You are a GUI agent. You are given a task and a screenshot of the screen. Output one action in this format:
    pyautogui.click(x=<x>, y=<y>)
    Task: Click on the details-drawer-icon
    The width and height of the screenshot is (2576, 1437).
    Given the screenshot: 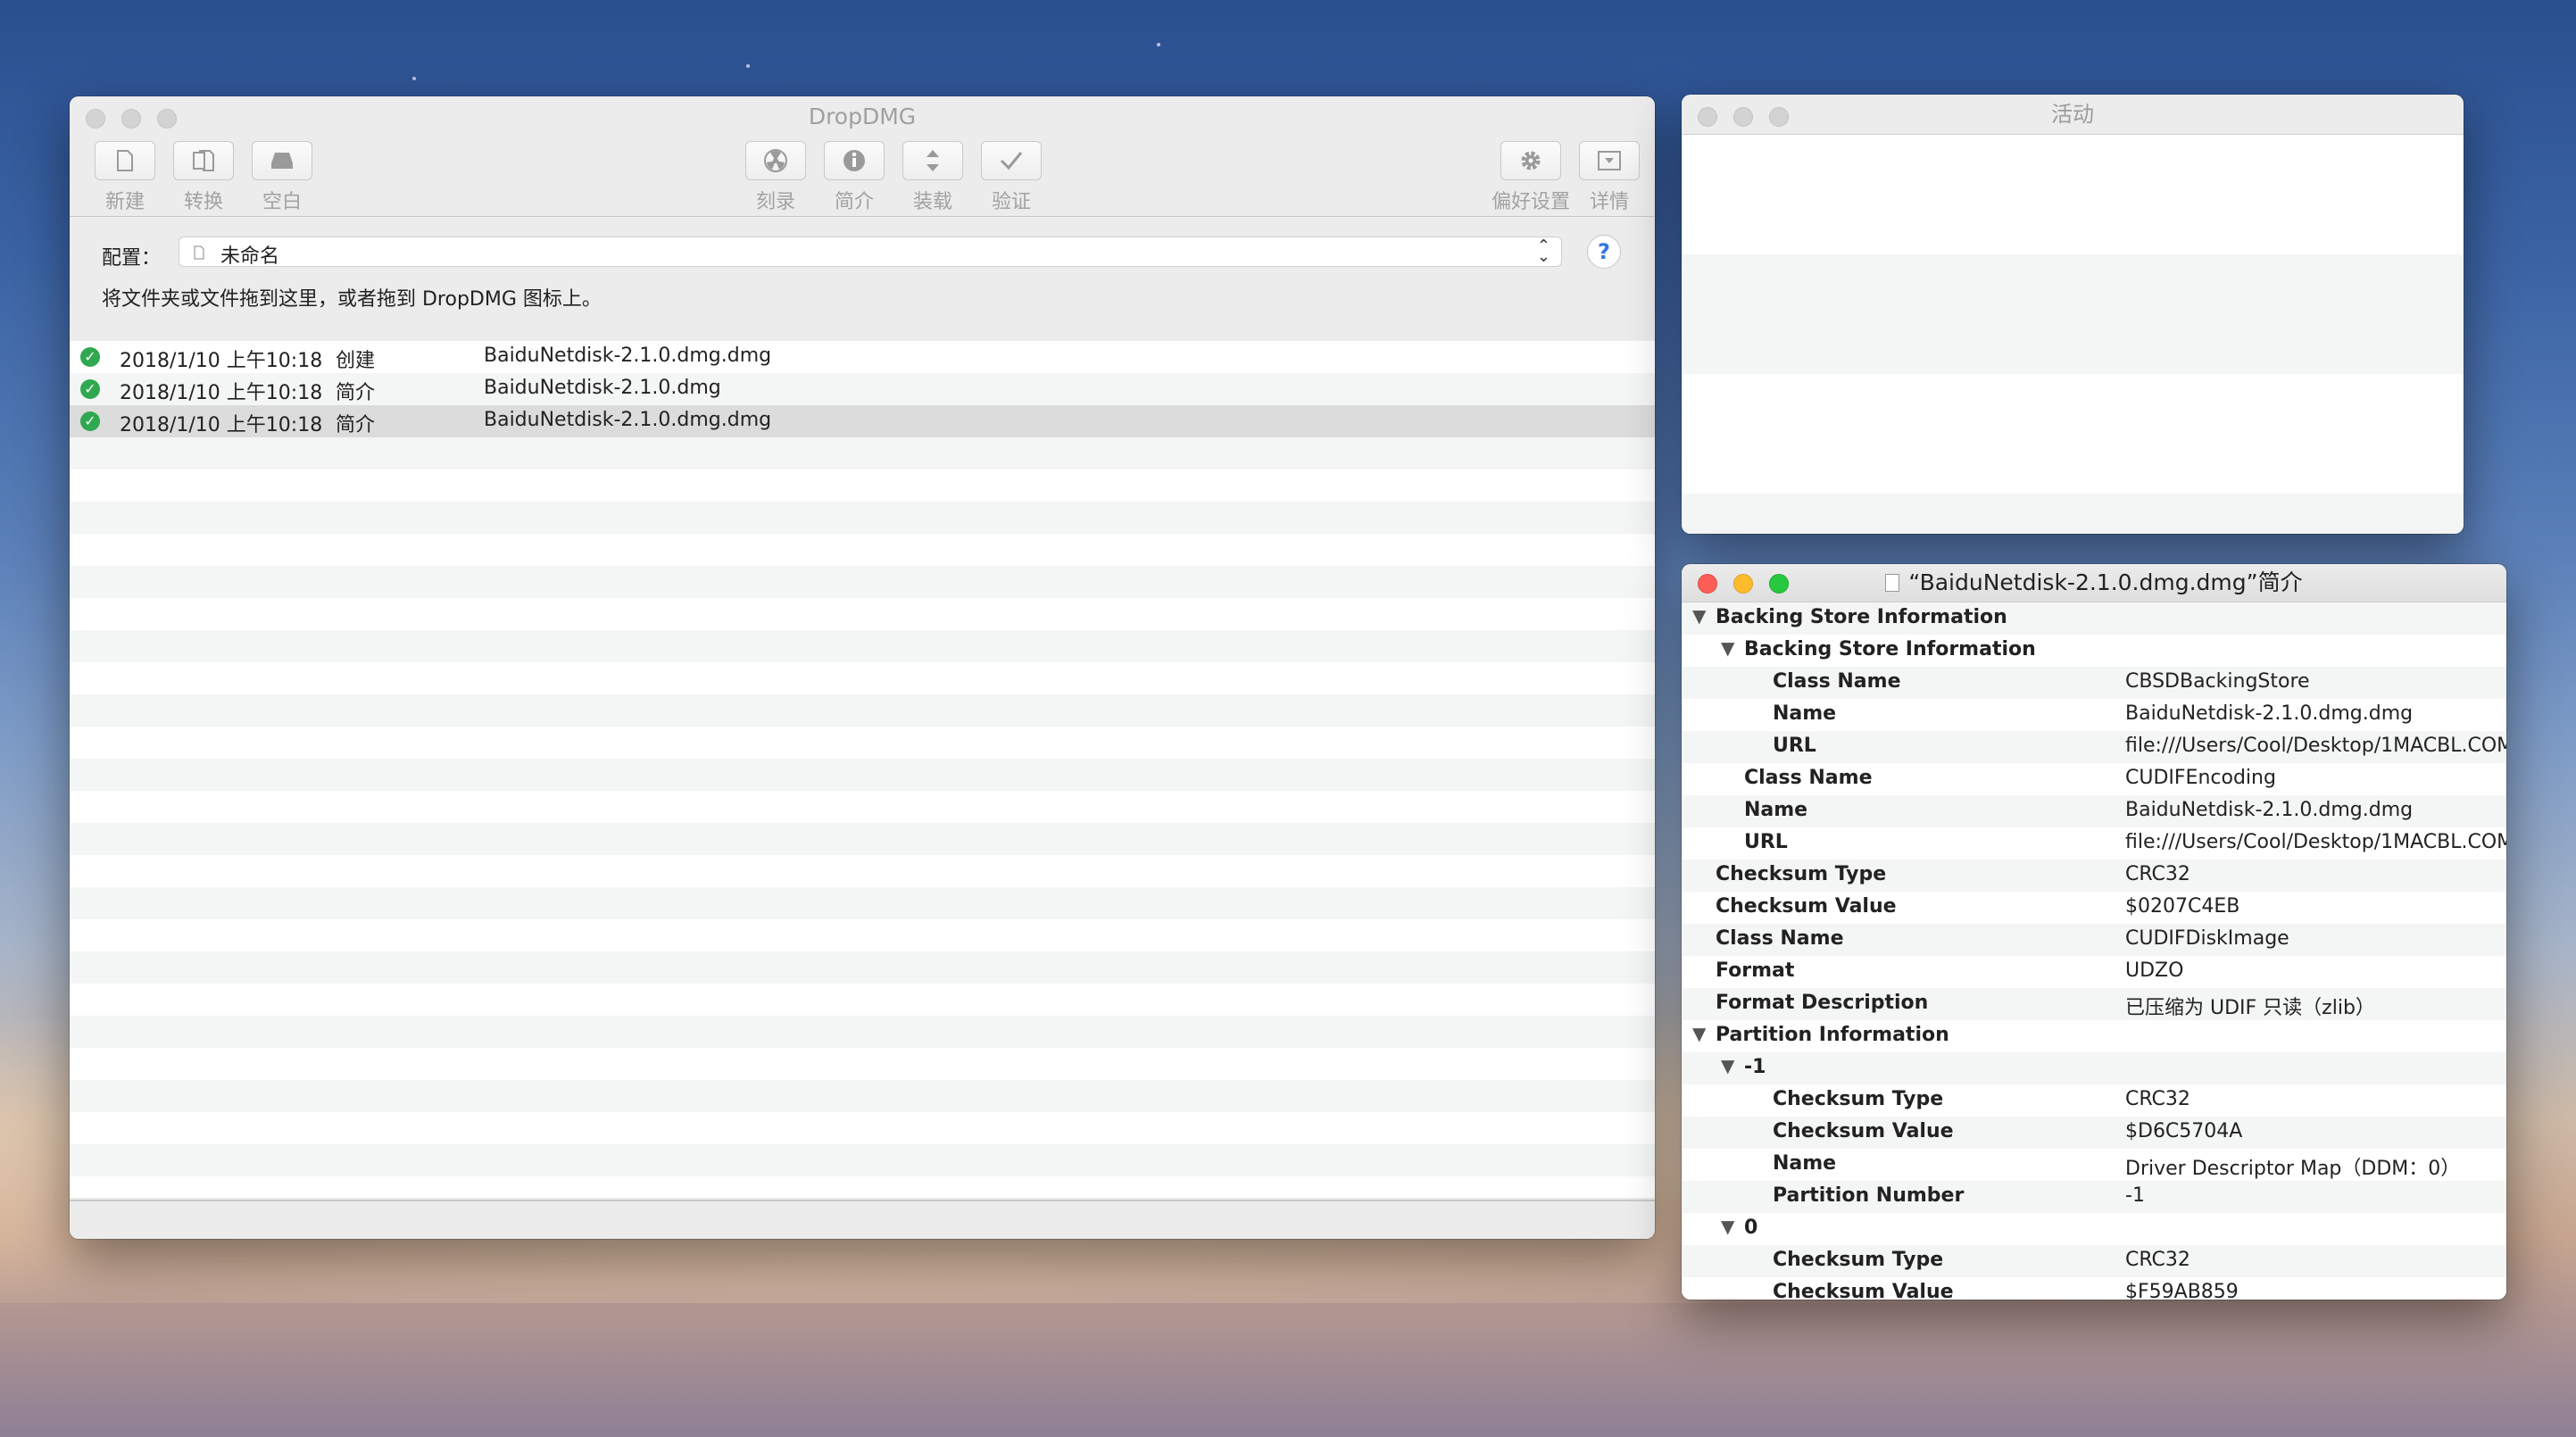 What is the action you would take?
    pyautogui.click(x=1610, y=160)
    